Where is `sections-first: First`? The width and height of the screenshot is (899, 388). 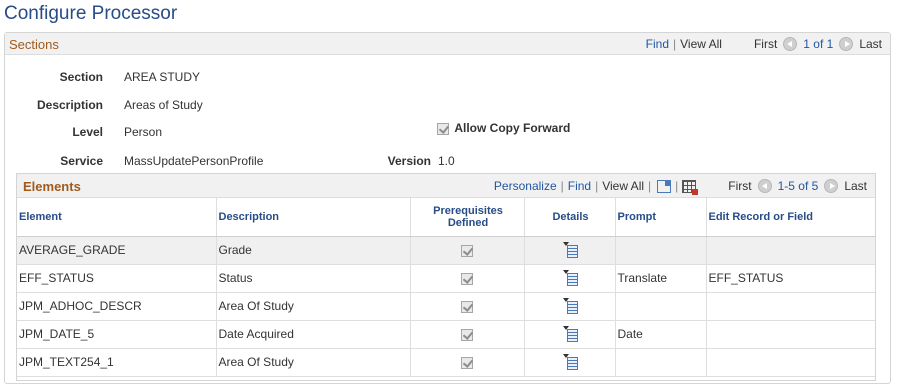 sections-first: First is located at coordinates (765, 44).